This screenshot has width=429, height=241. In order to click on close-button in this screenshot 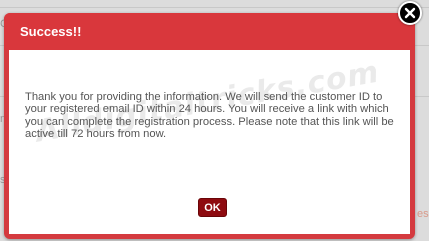, I will do `click(410, 13)`.